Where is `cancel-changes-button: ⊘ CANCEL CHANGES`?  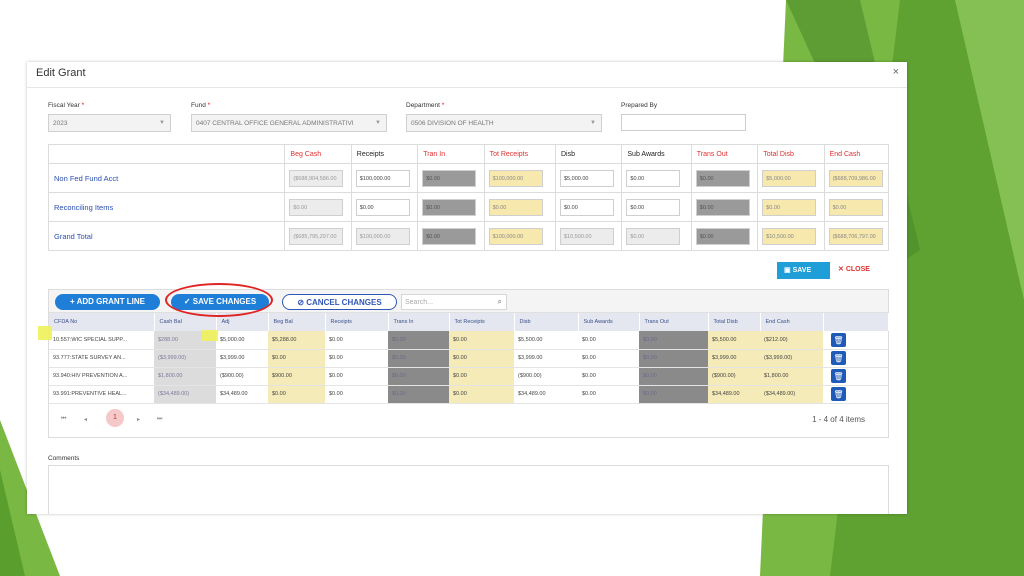
cancel-changes-button: ⊘ CANCEL CHANGES is located at coordinates (339, 302).